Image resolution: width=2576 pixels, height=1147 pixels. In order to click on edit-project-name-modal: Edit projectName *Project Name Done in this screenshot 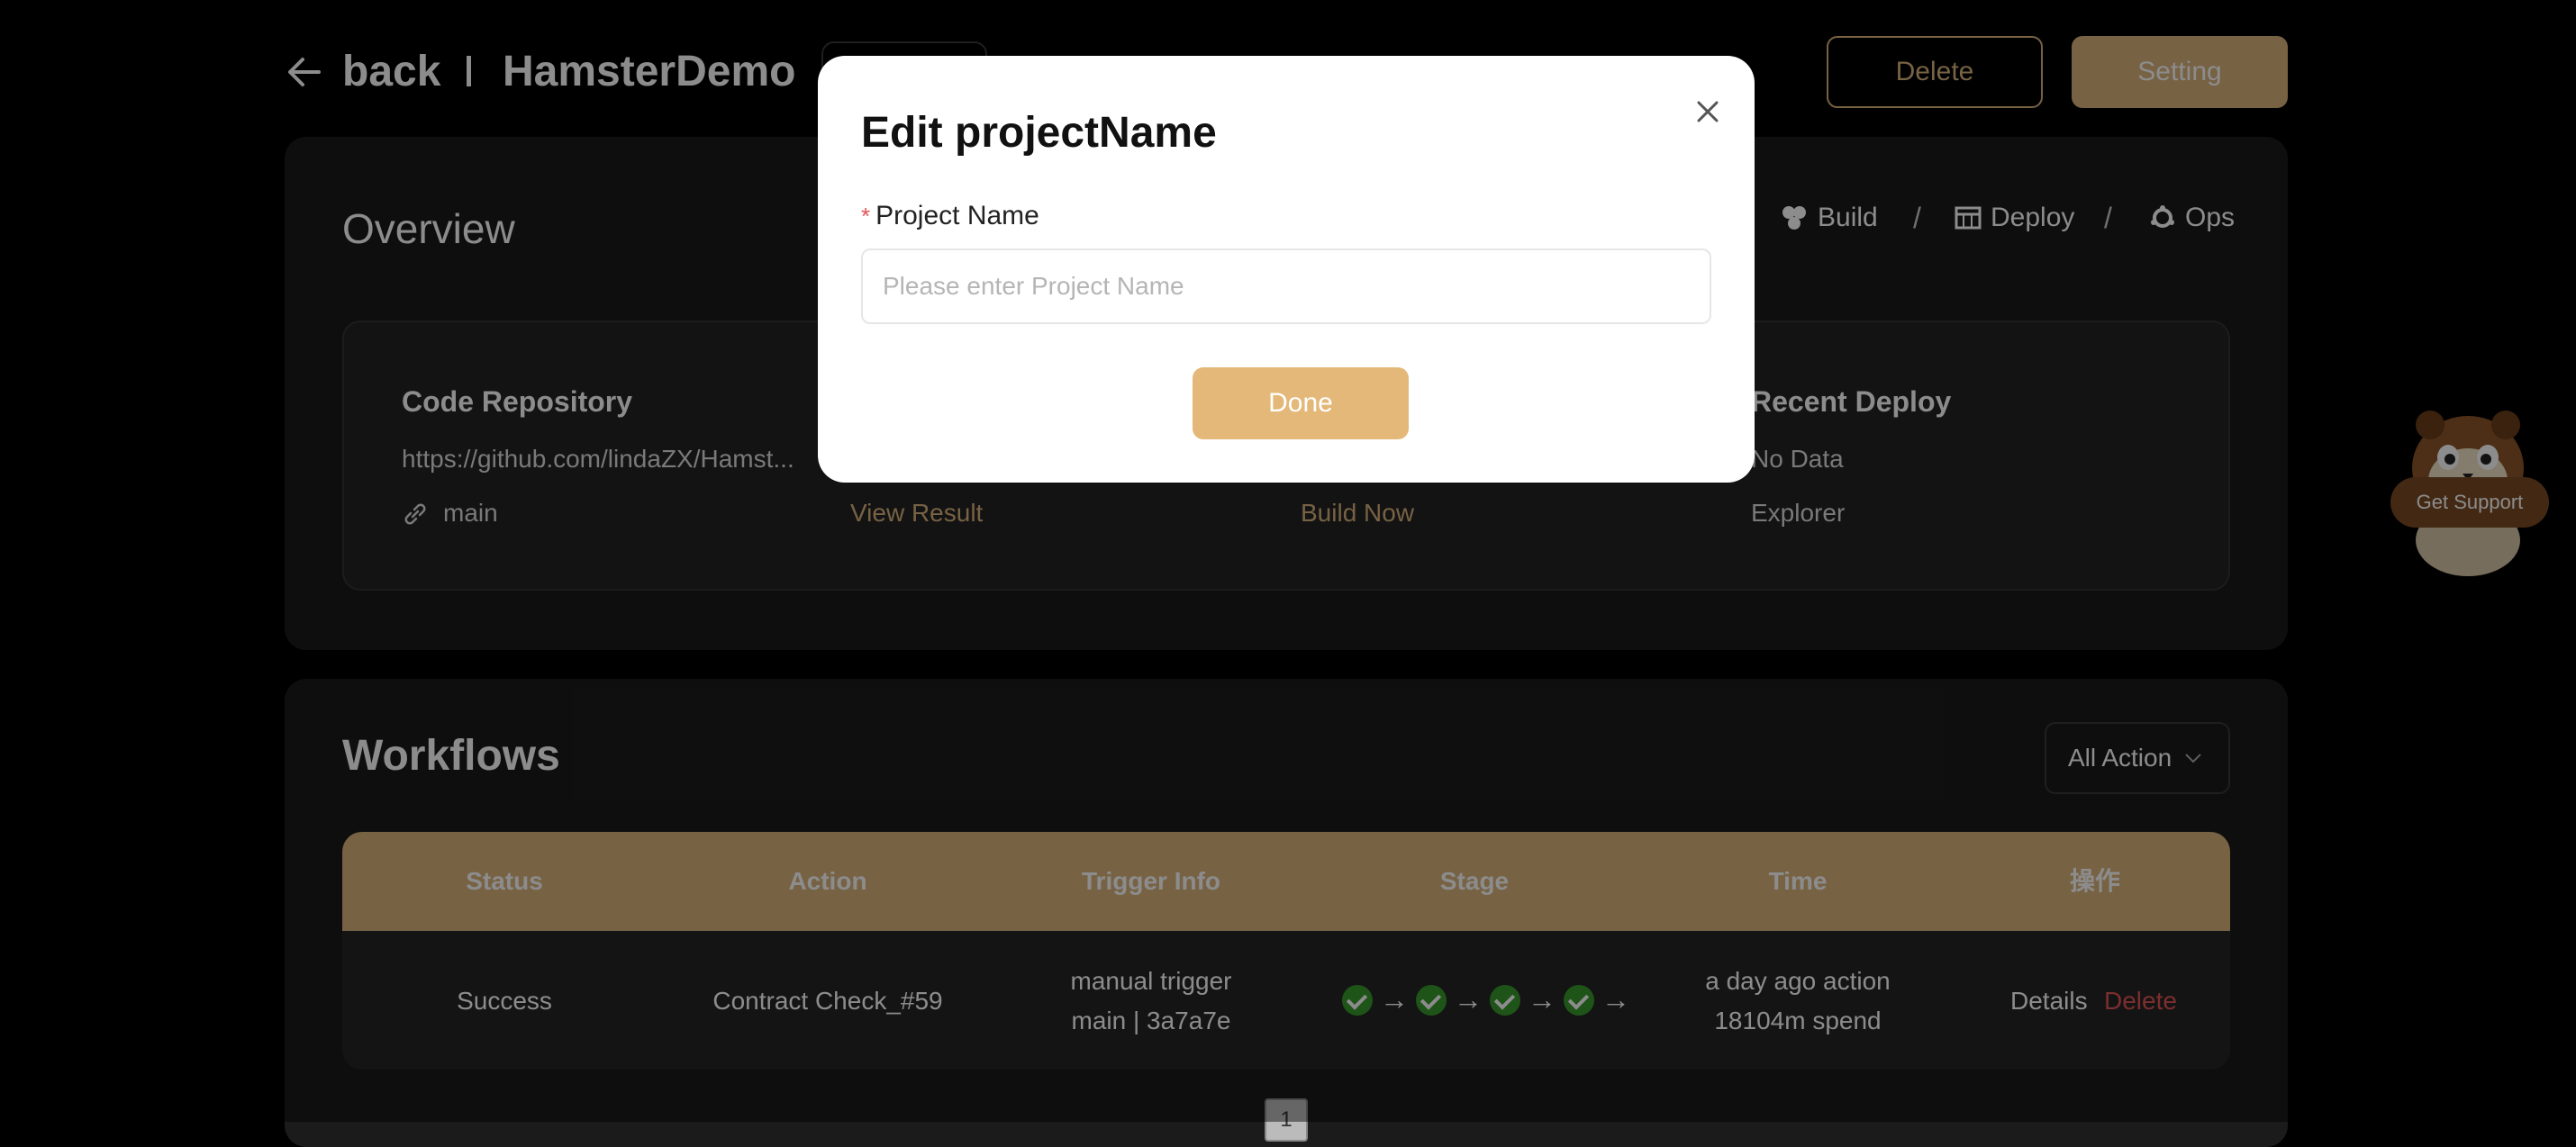, I will do `click(1286, 269)`.